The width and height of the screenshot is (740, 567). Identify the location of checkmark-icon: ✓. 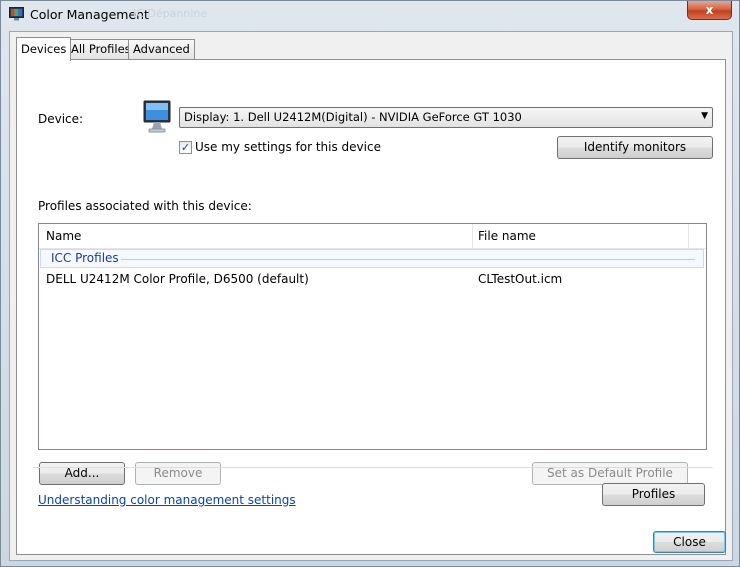
(185, 147).